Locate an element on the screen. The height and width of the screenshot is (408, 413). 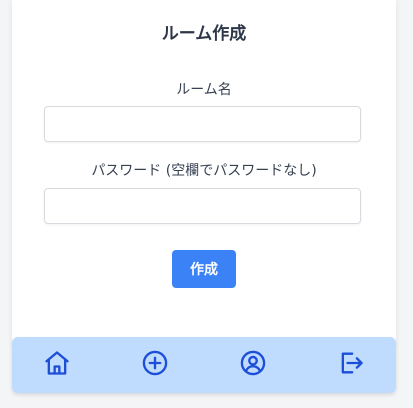
nav-logout is located at coordinates (351, 365).